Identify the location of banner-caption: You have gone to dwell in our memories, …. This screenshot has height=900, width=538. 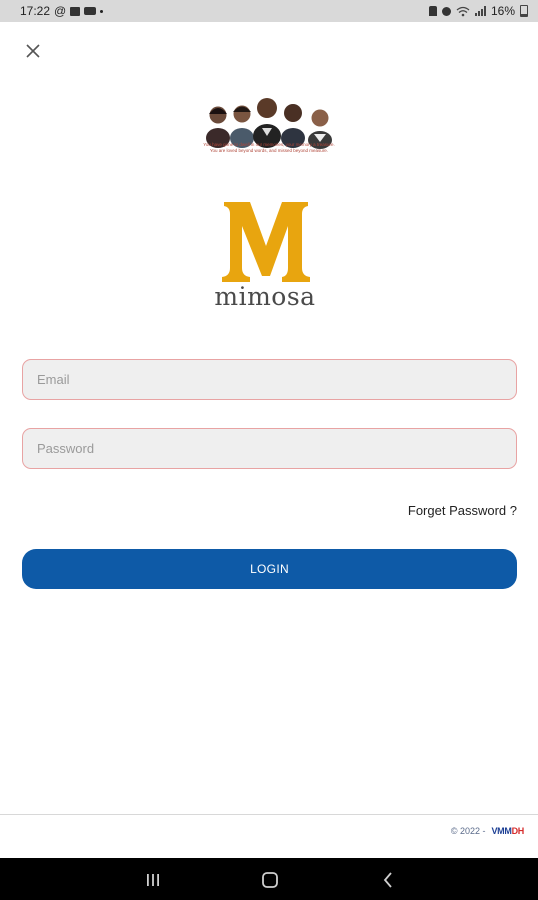
(269, 148).